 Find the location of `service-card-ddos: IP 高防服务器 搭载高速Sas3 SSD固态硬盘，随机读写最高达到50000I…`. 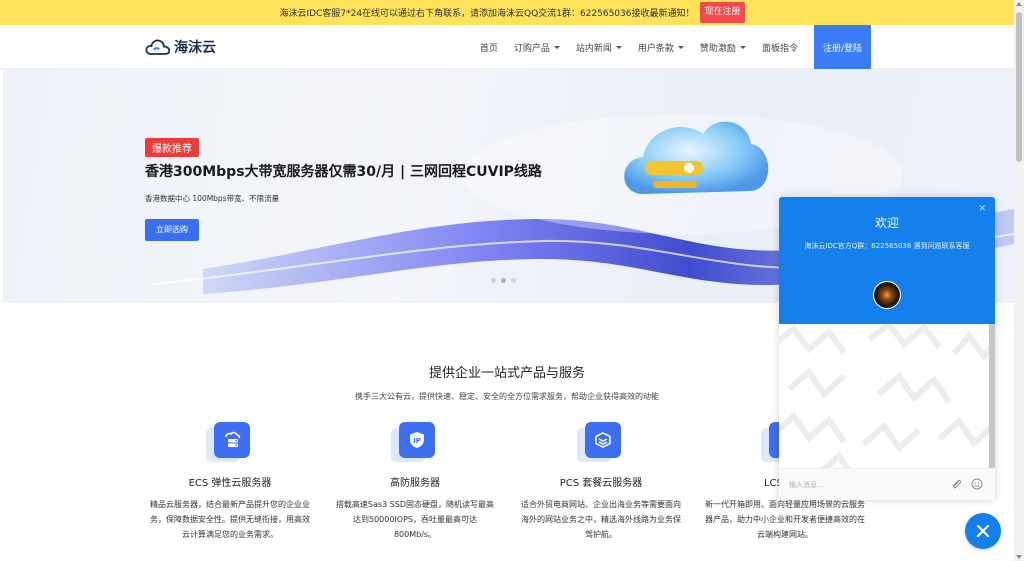

service-card-ddos: IP 高防服务器 搭载高速Sas3 SSD固态硬盘，随机读写最高达到50000I… is located at coordinates (415, 481).